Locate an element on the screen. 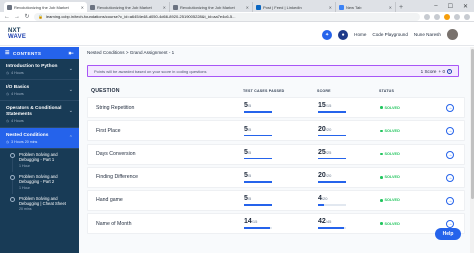  browser-tab: Post | Feed | LinkedIn ✕ is located at coordinates (294, 7).